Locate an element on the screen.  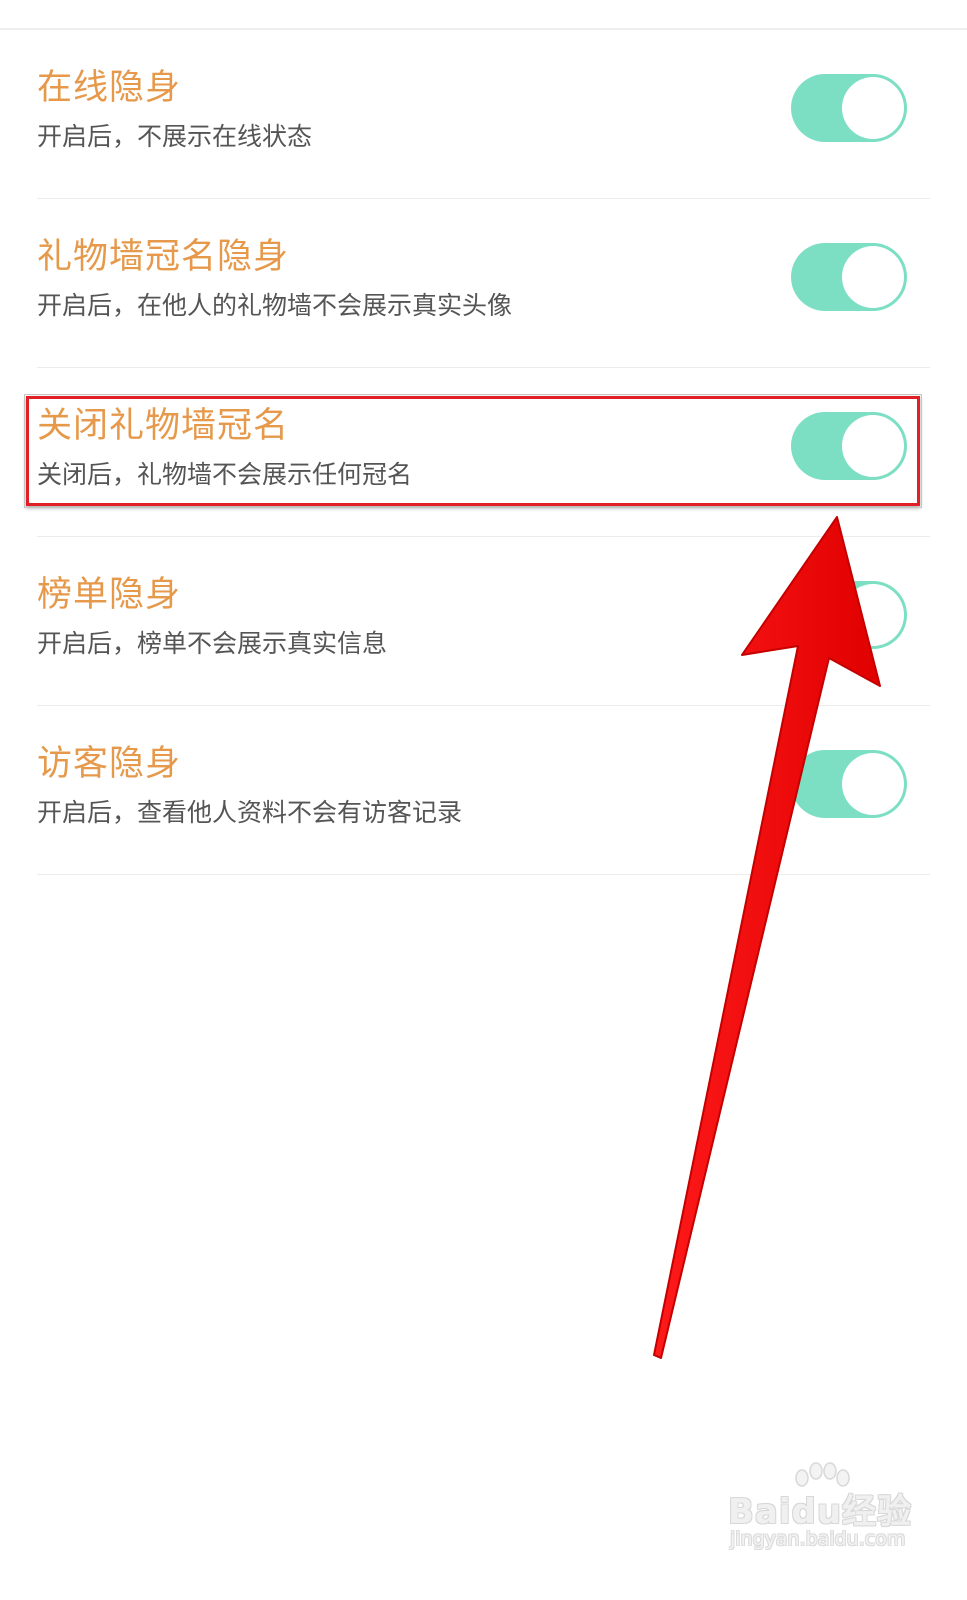
ranking-invisible-toggle is located at coordinates (849, 615).